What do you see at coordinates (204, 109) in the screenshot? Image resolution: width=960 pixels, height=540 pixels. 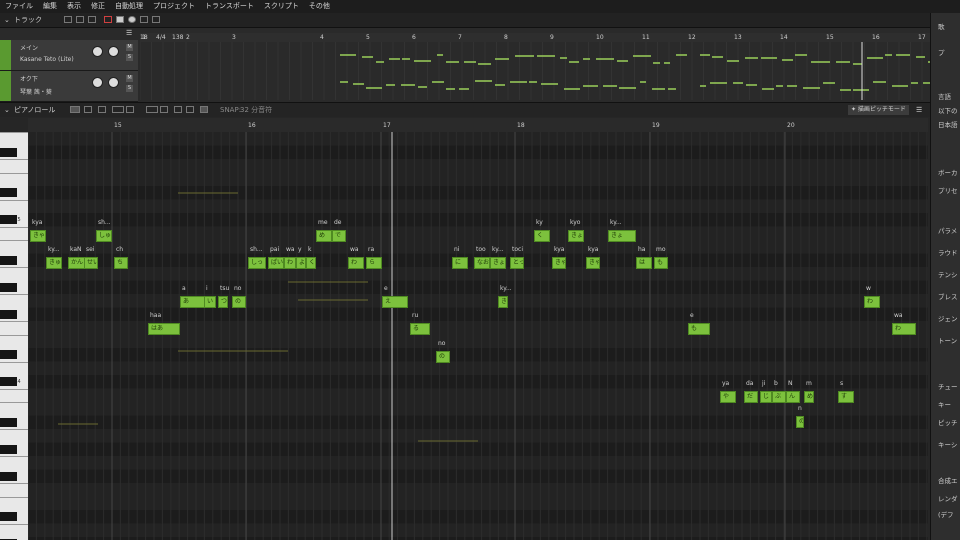 I see `keyboard-icon` at bounding box center [204, 109].